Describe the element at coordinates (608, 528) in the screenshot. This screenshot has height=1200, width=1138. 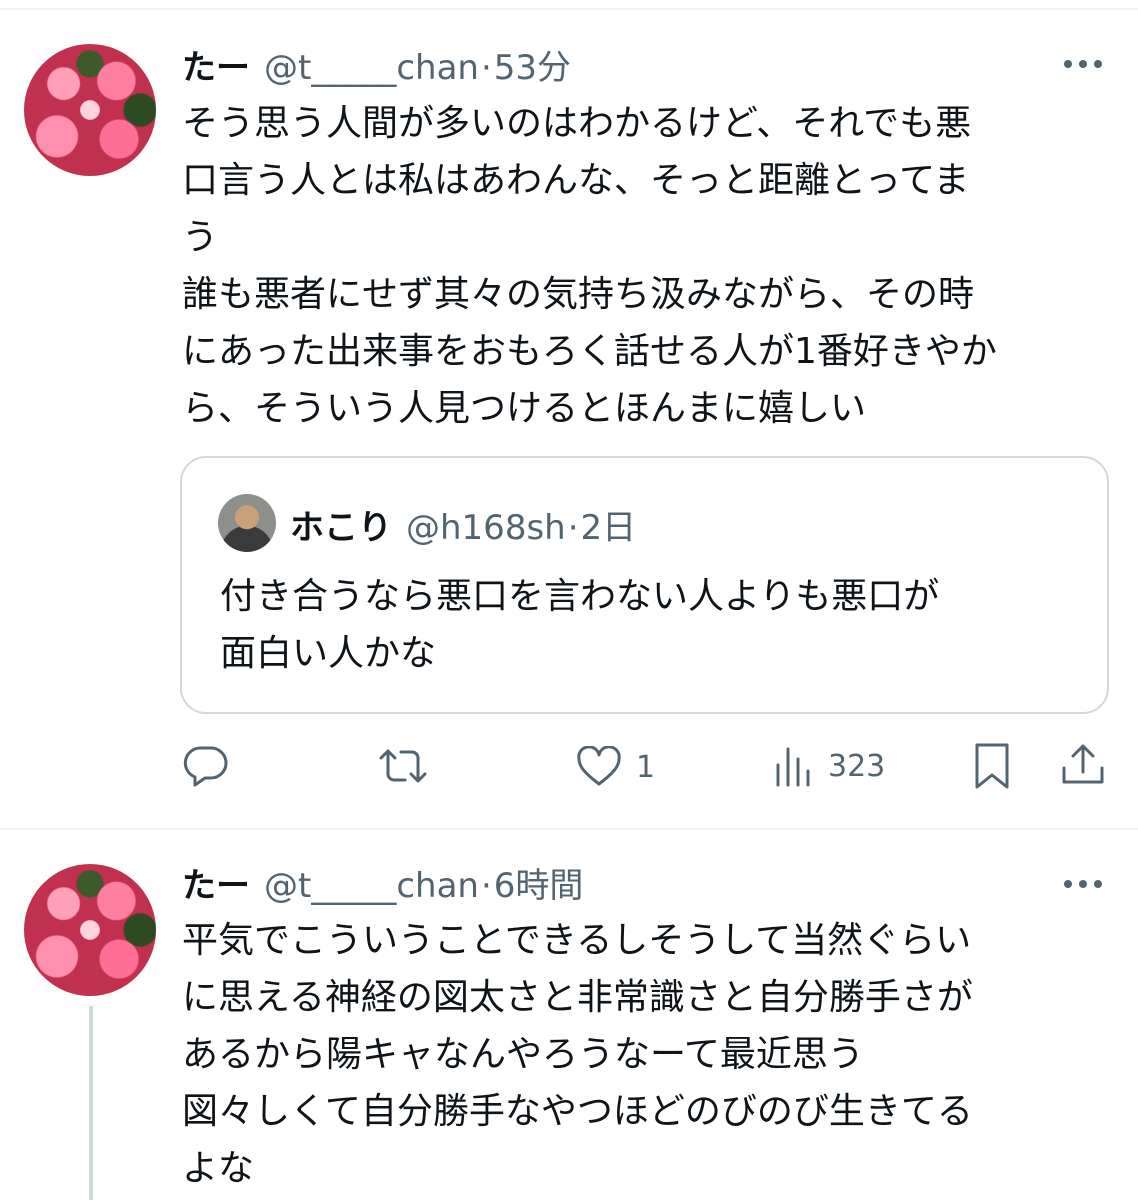
I see `quoted-timestamp: 2日` at that location.